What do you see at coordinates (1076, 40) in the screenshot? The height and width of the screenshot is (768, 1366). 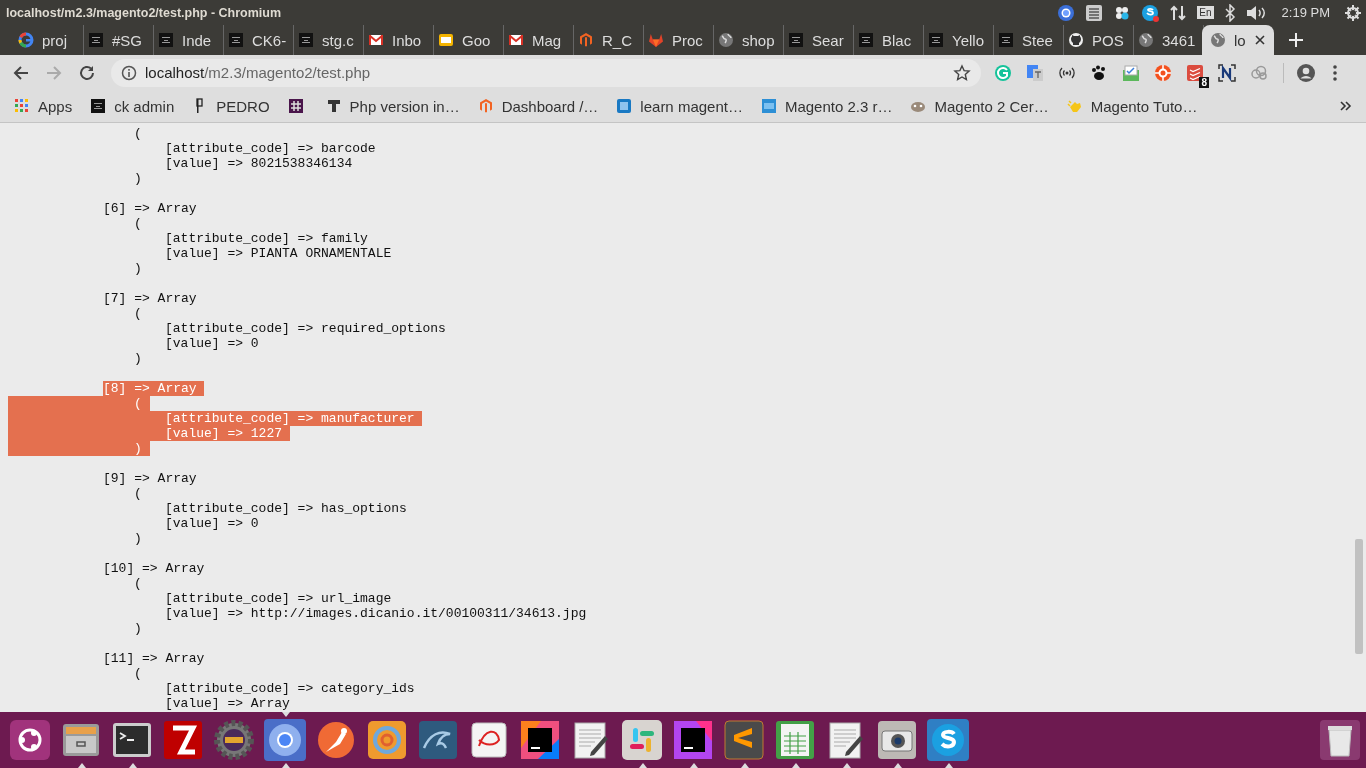 I see `octocat-icon` at bounding box center [1076, 40].